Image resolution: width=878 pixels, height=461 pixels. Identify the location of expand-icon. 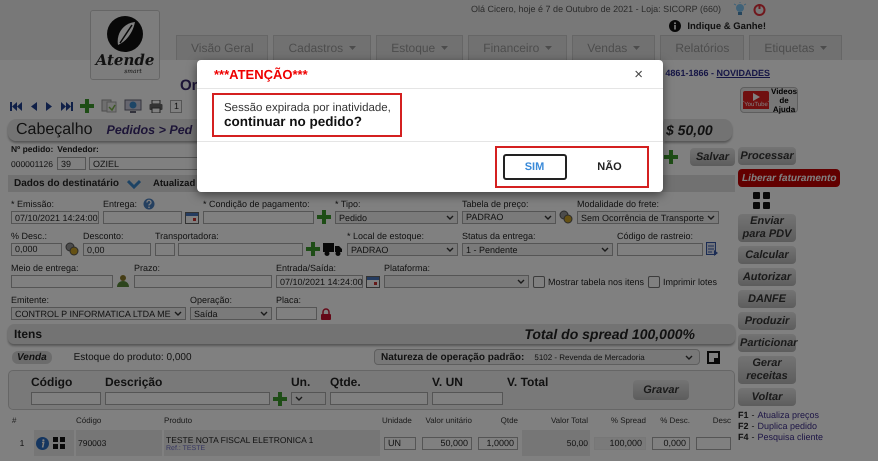
(134, 183).